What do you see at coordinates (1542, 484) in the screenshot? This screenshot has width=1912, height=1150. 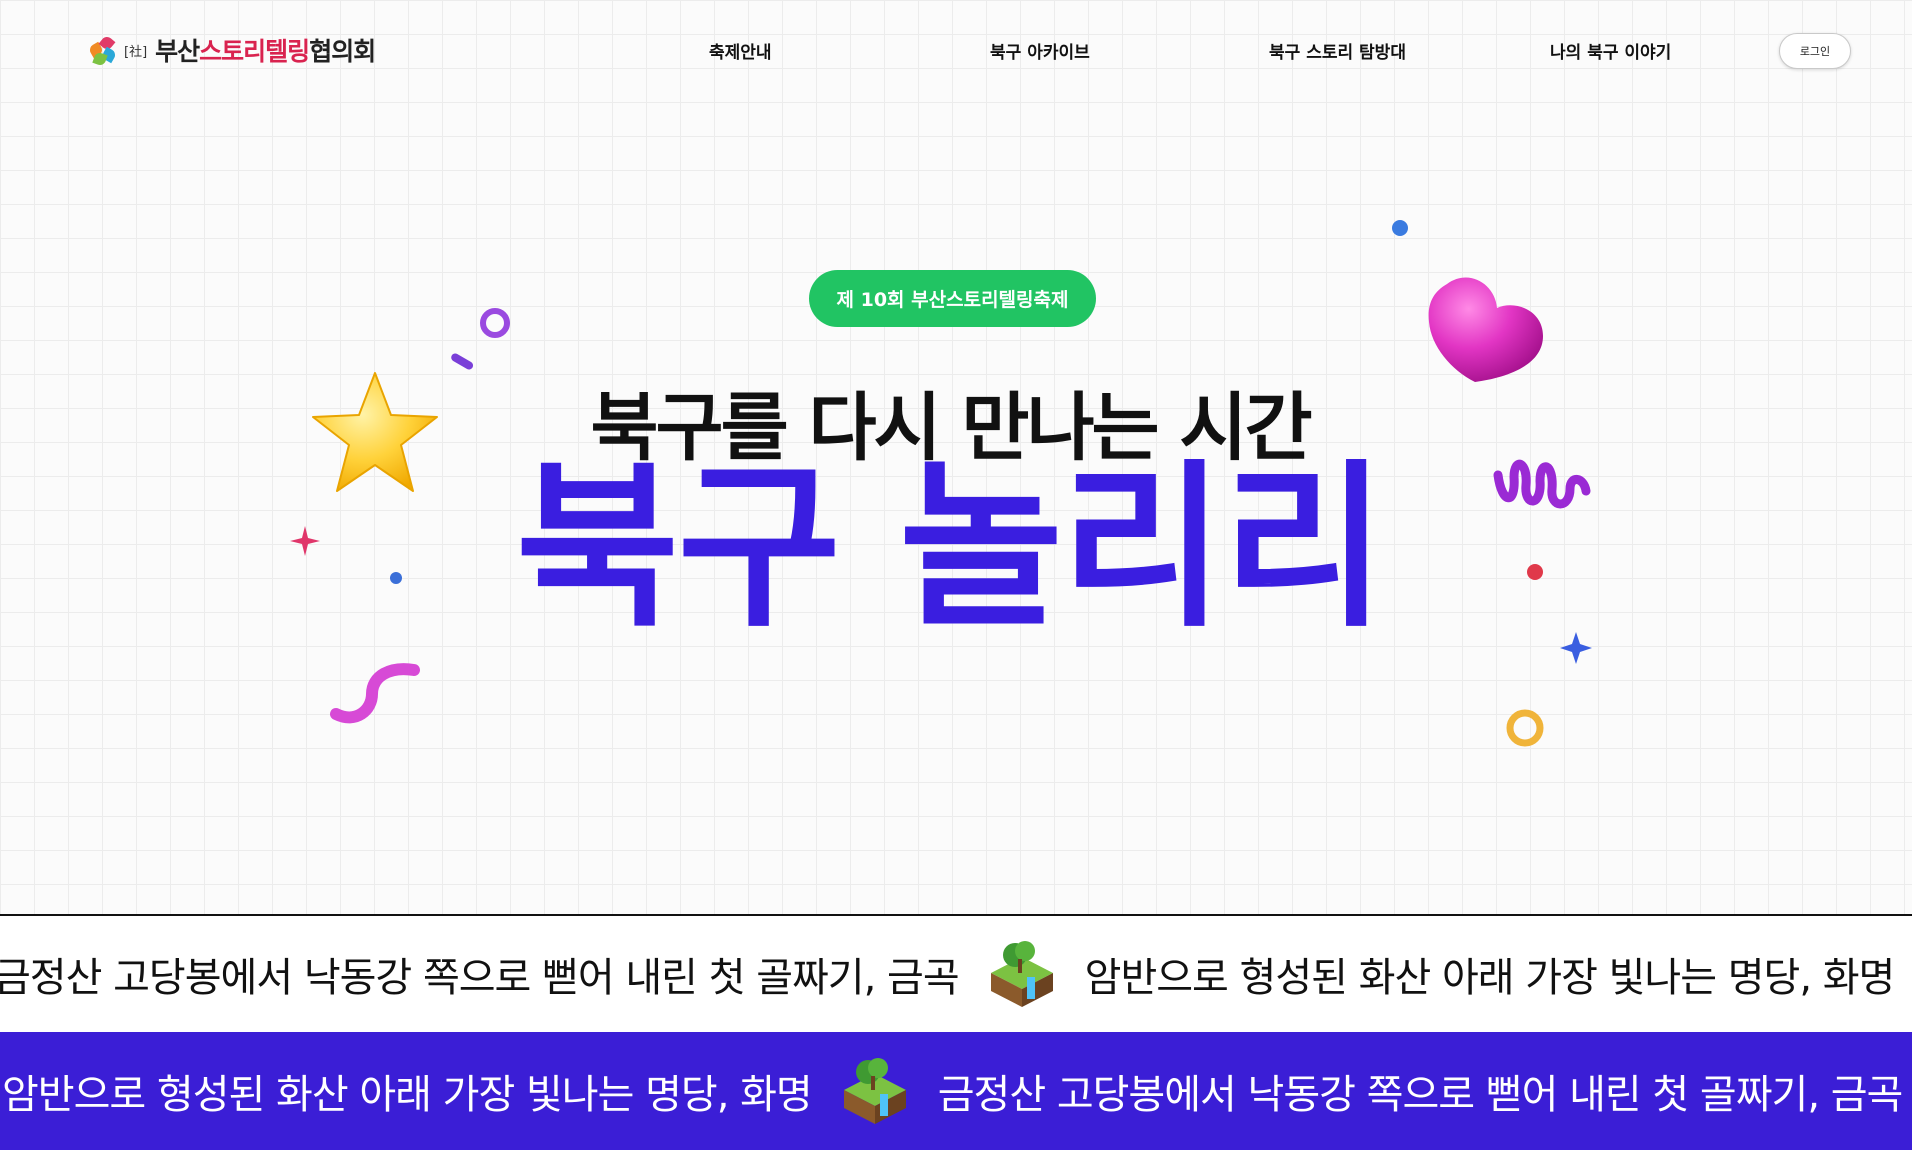 I see `spring-icon` at bounding box center [1542, 484].